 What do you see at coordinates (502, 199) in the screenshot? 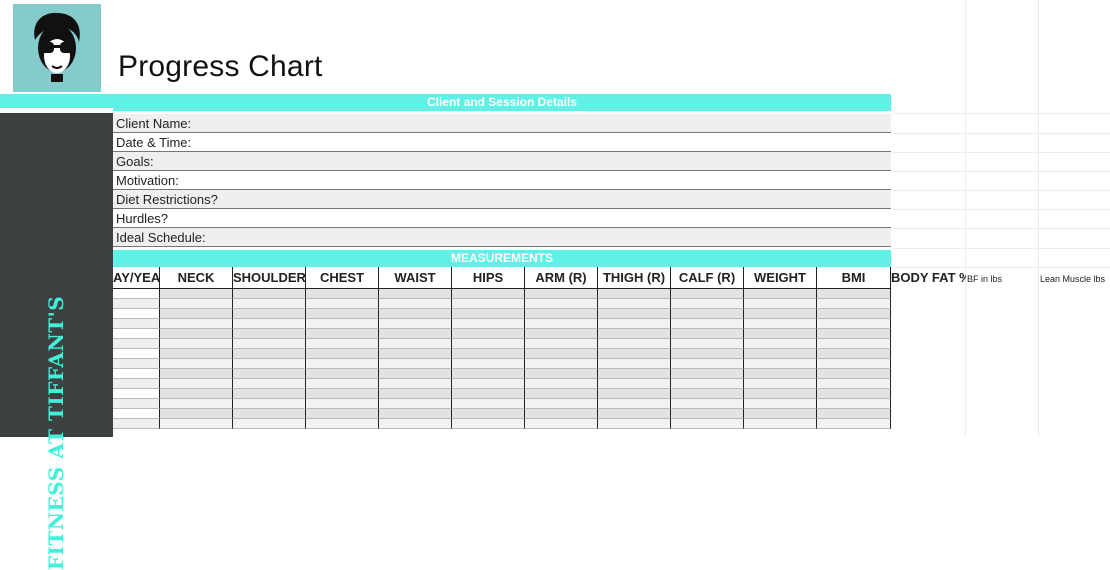
I see `diet-restrictions-field: Diet Restrictions?` at bounding box center [502, 199].